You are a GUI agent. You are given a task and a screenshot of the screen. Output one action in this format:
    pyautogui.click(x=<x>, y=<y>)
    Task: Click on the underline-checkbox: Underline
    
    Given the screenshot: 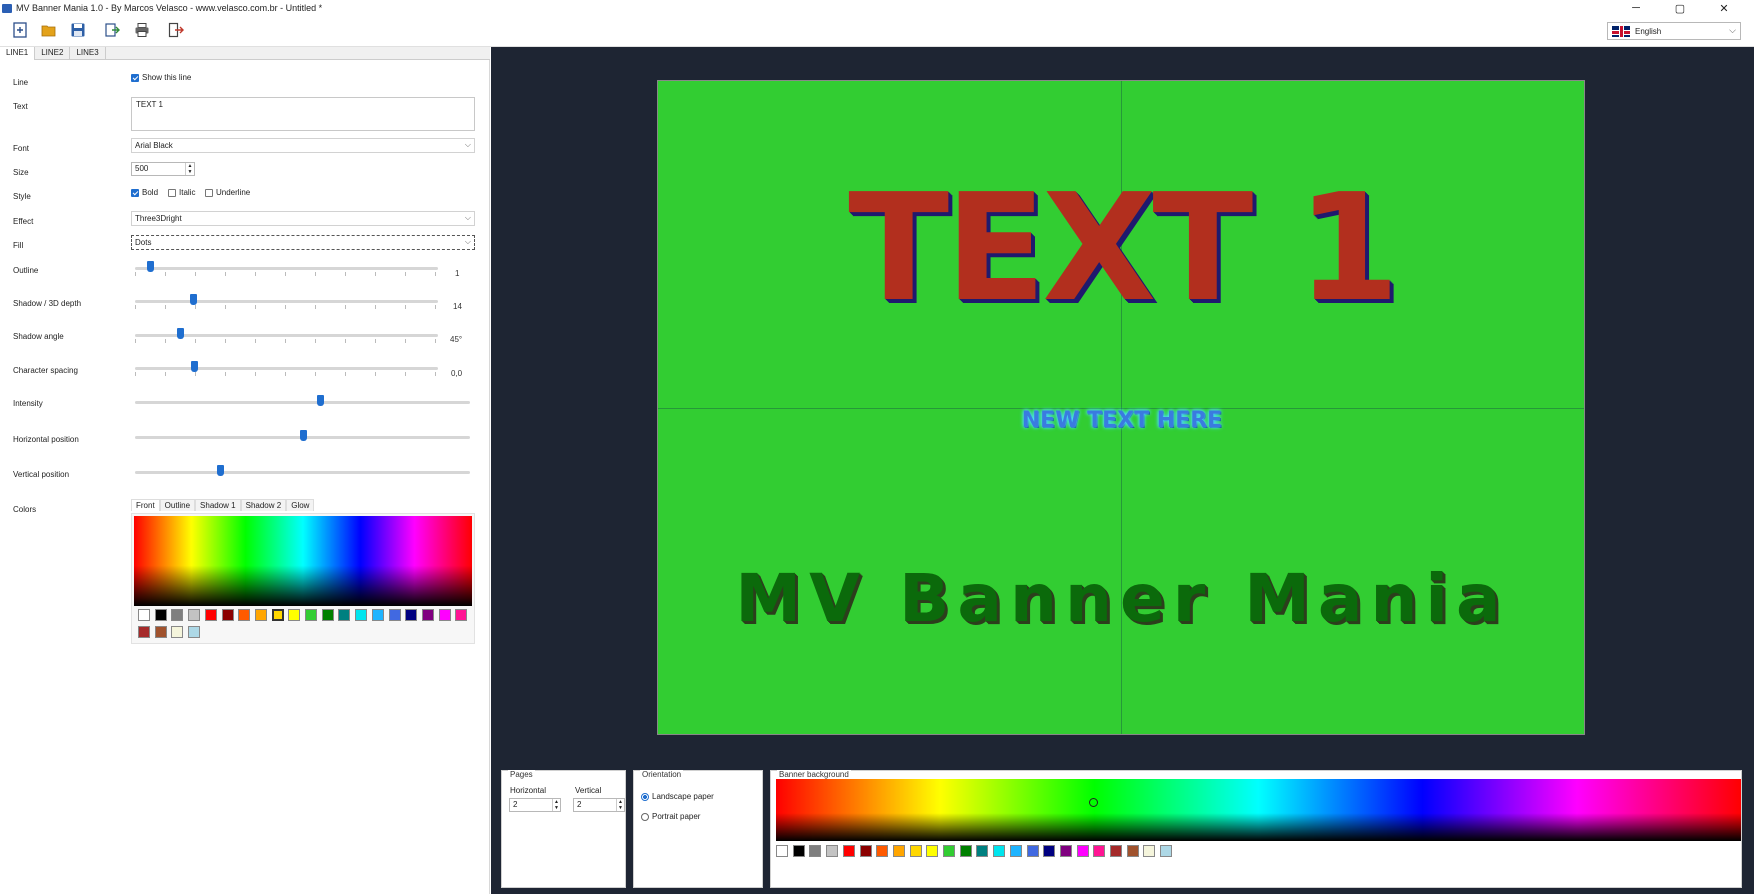 What is the action you would take?
    pyautogui.click(x=227, y=192)
    